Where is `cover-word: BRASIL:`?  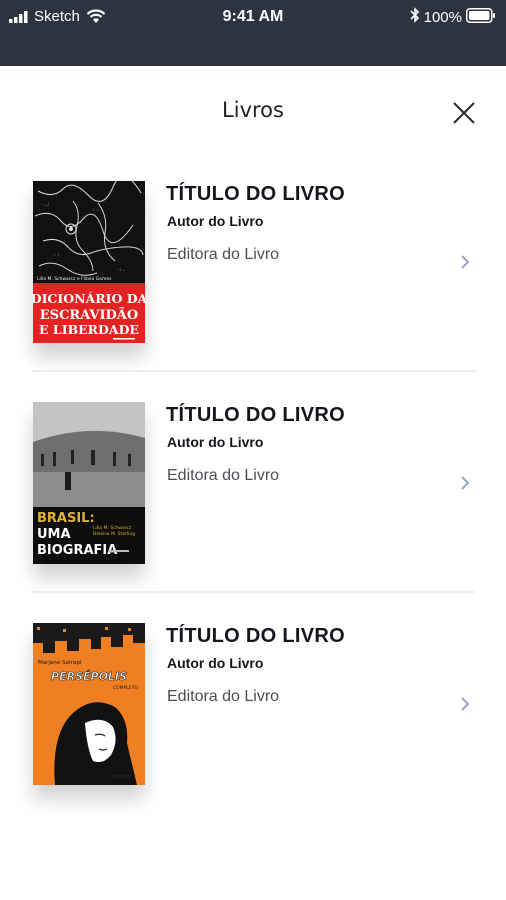
cover-word: BRASIL: is located at coordinates (66, 518).